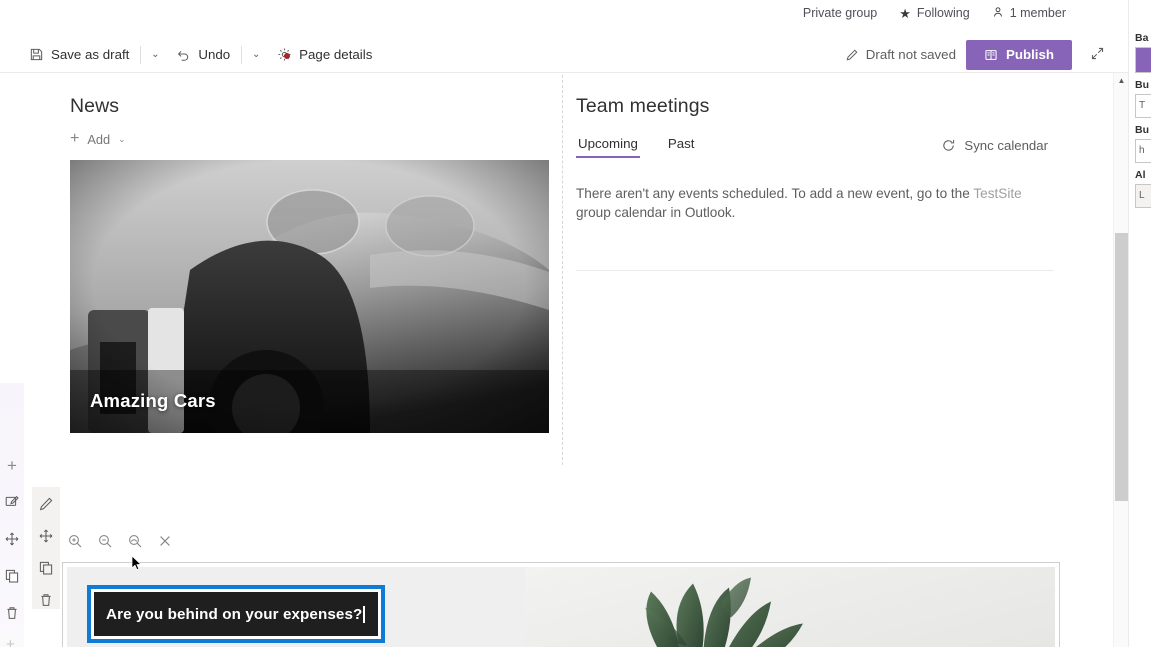  I want to click on following-button: ★ Following, so click(934, 13).